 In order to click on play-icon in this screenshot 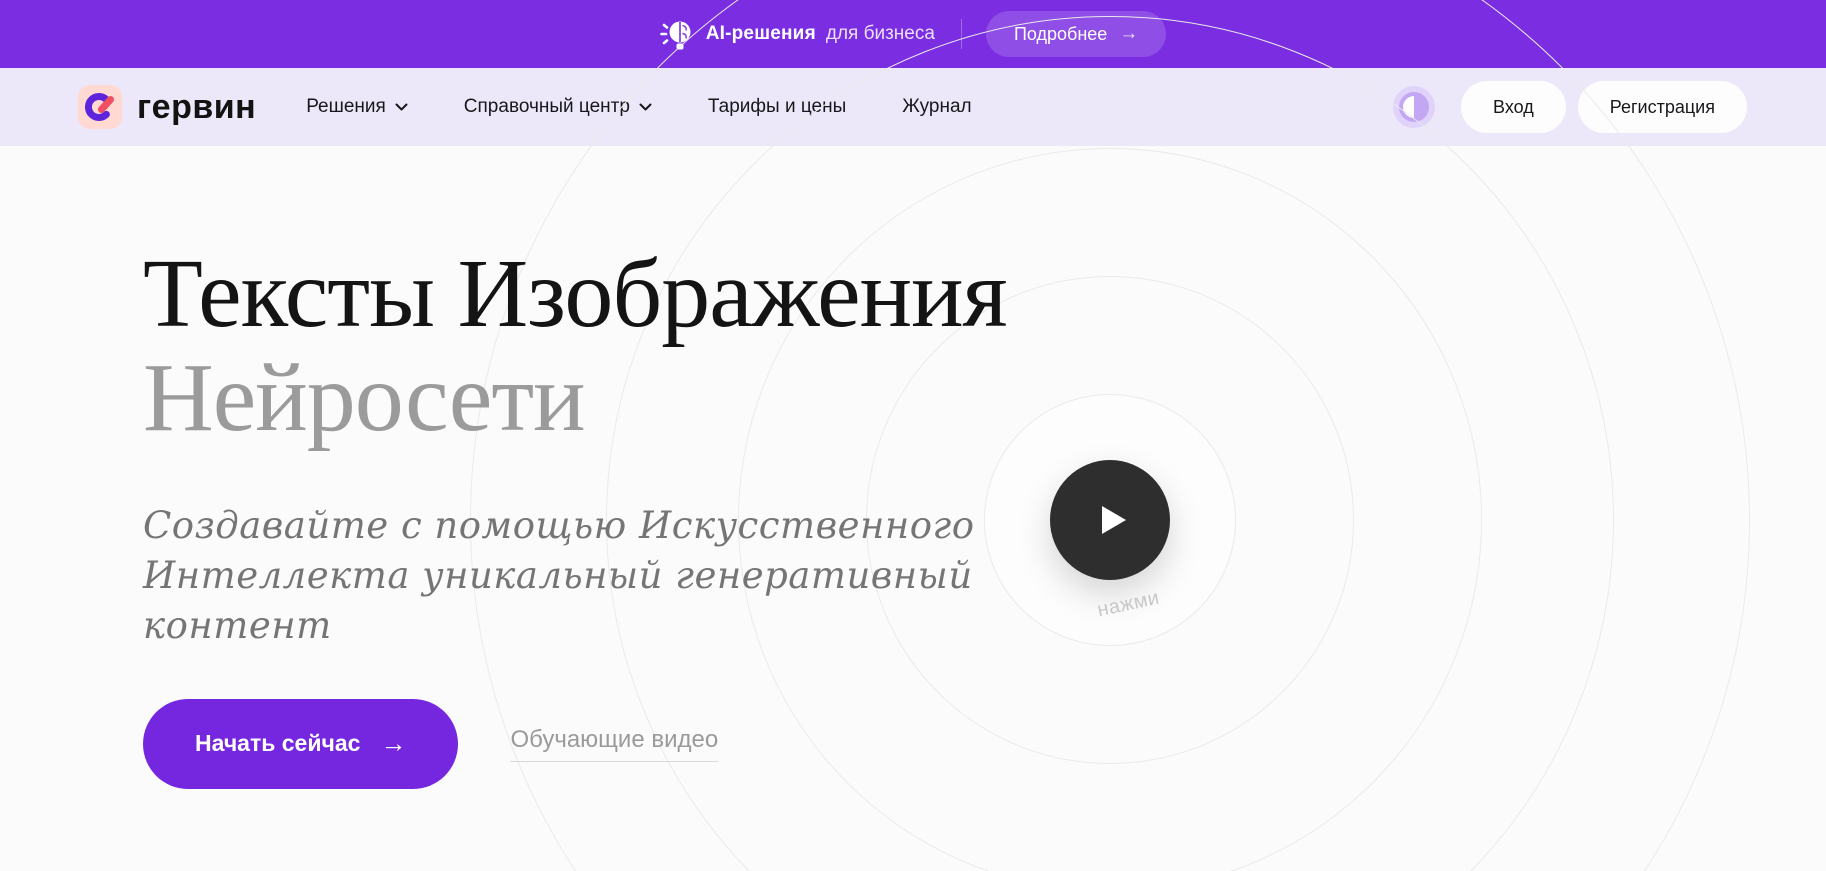, I will do `click(1114, 520)`.